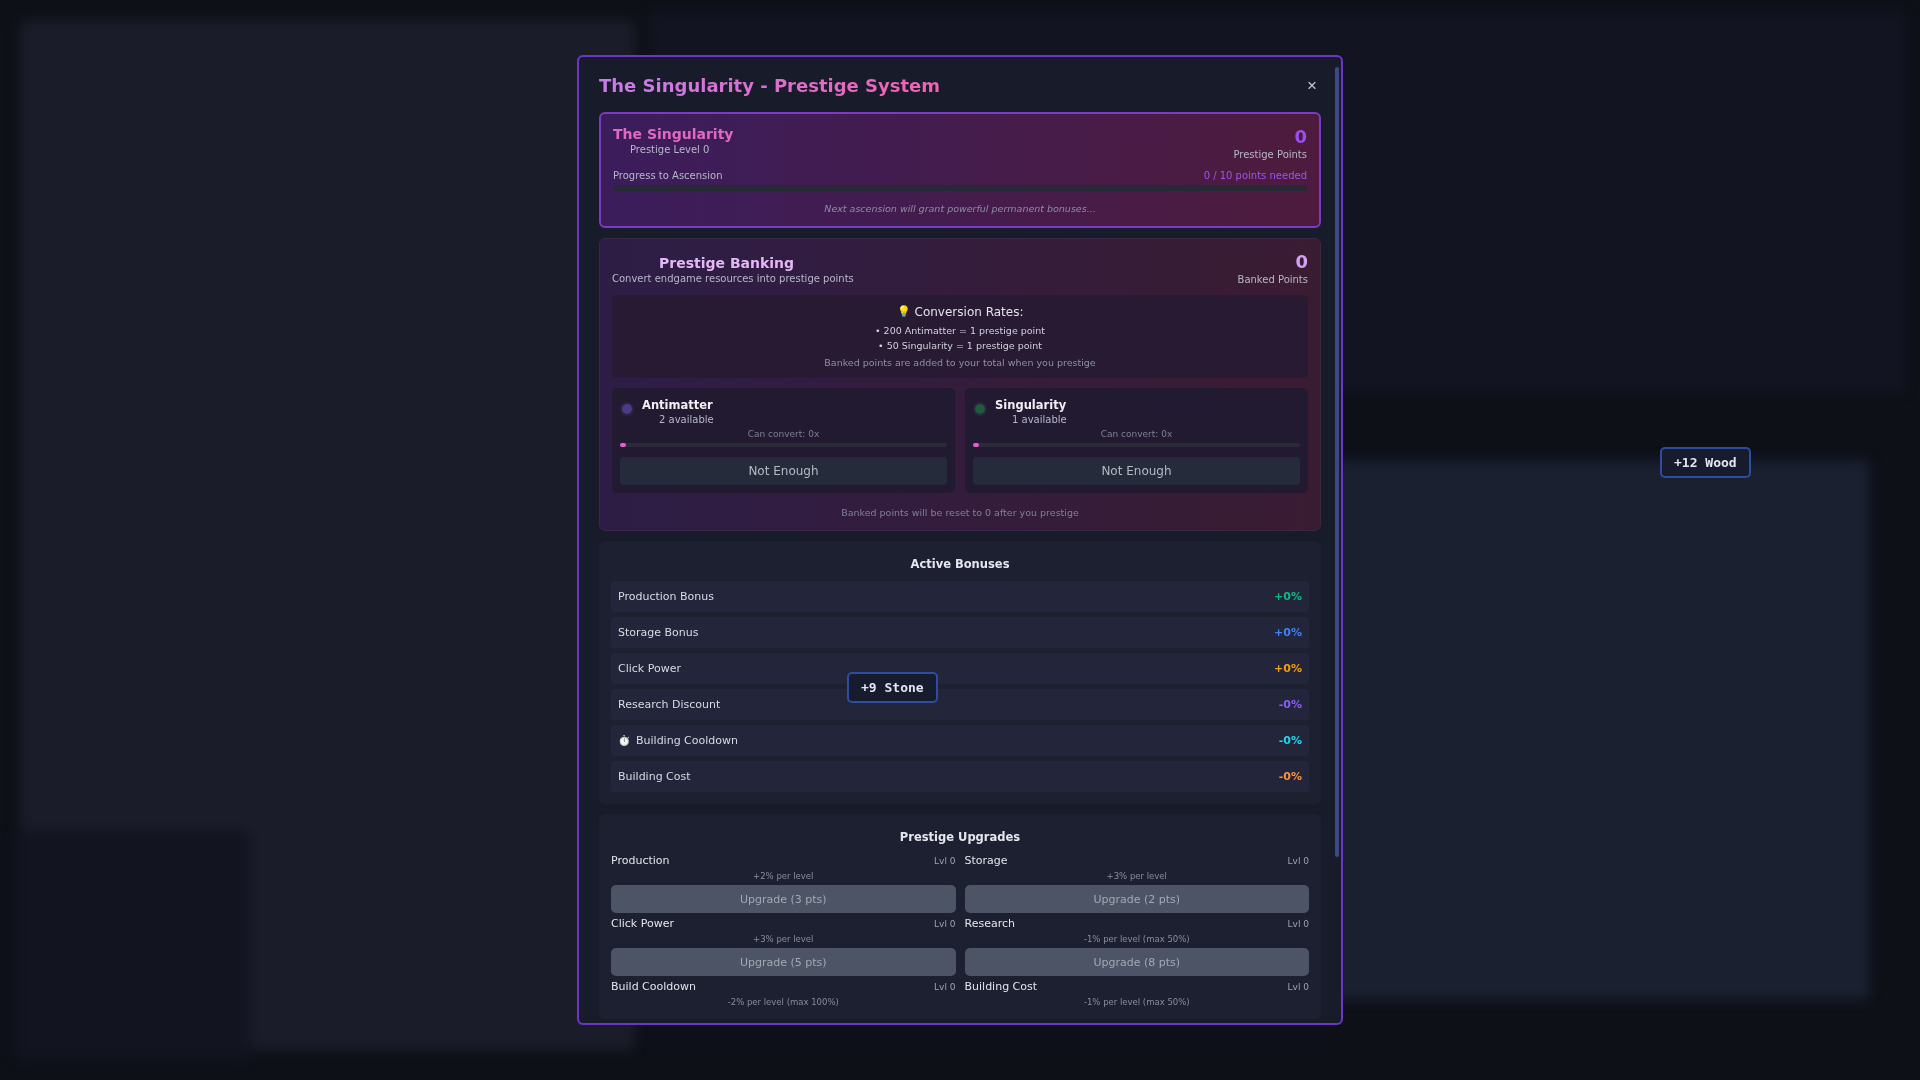 This screenshot has height=1080, width=1920. What do you see at coordinates (1337, 462) in the screenshot?
I see `scrollbar` at bounding box center [1337, 462].